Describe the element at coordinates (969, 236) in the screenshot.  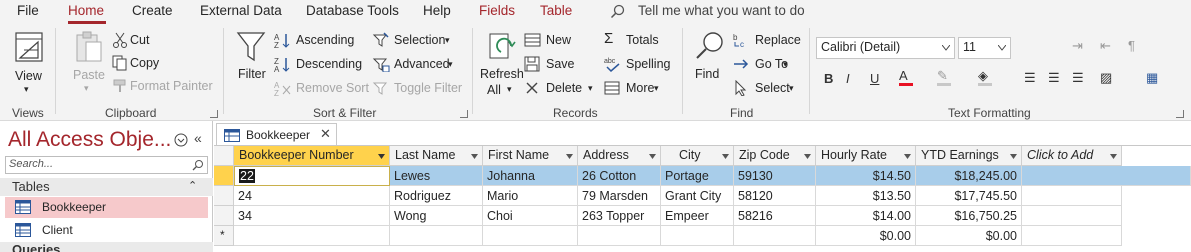
I see `cell-ytd-earnings: $0.00` at that location.